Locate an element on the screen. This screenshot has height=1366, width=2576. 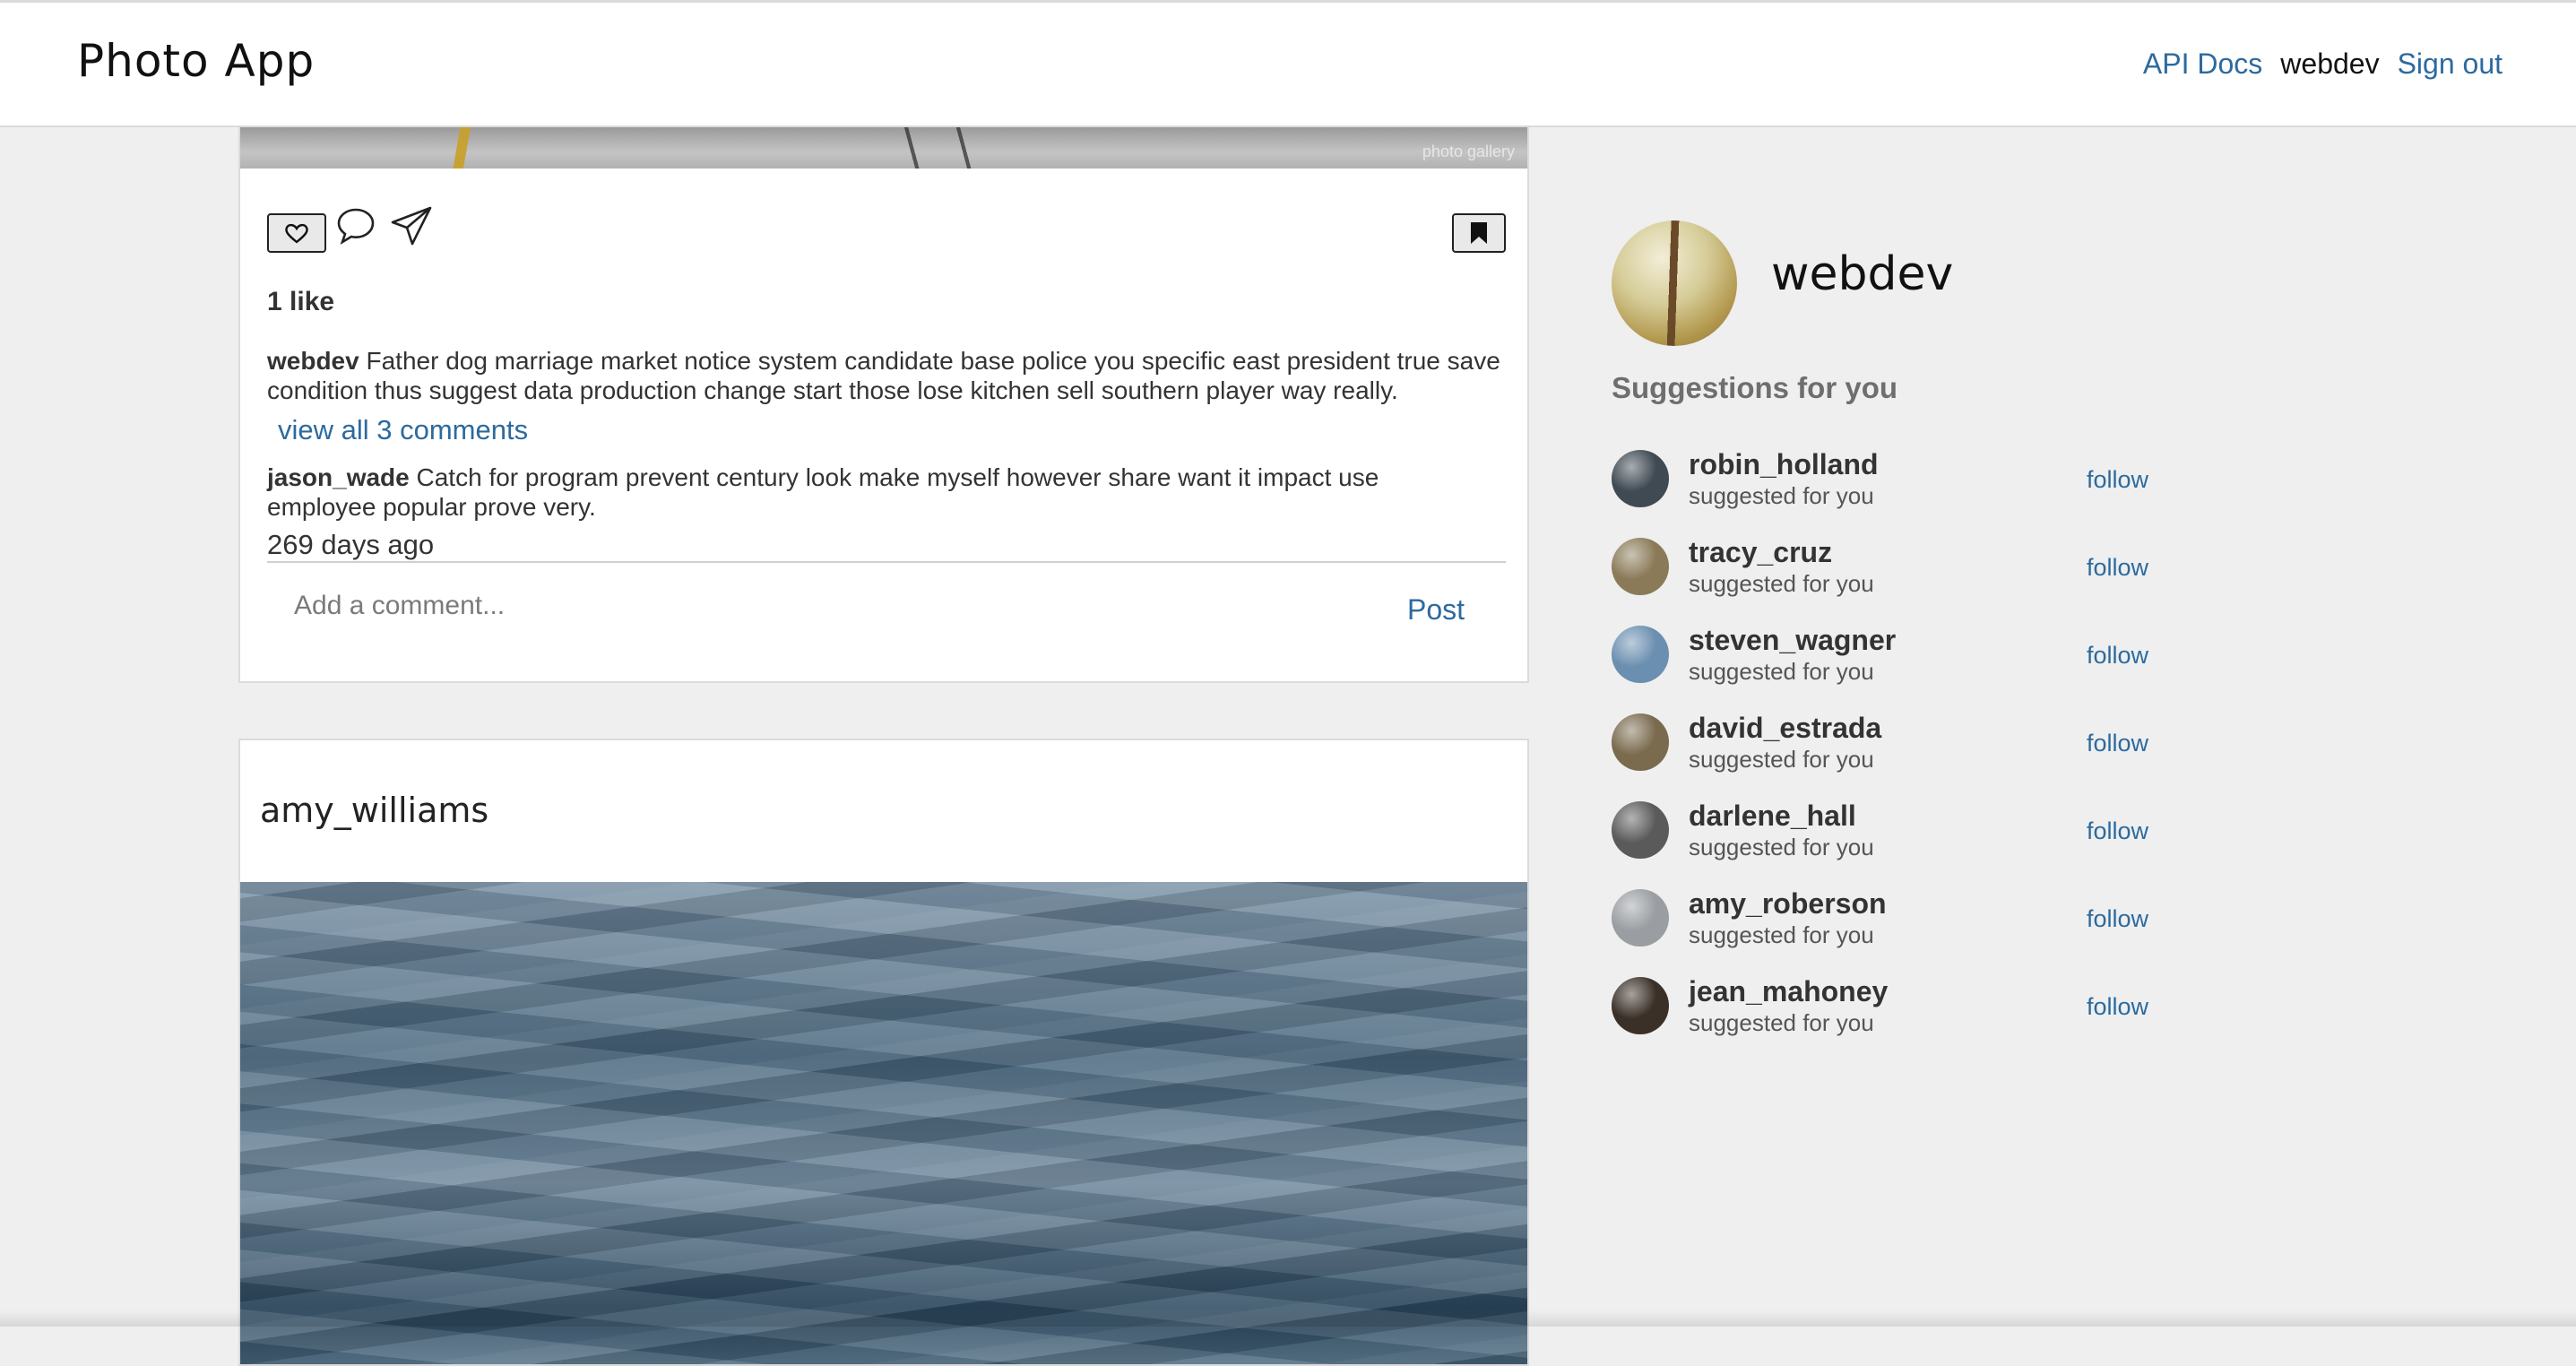
divider is located at coordinates (886, 562).